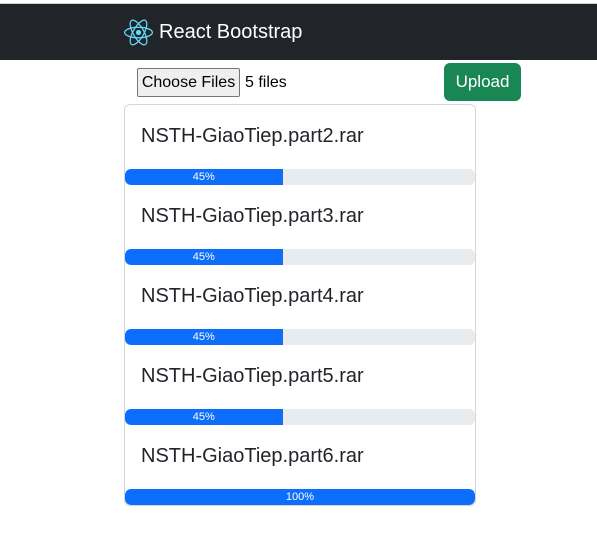 Image resolution: width=597 pixels, height=534 pixels. What do you see at coordinates (252, 376) in the screenshot?
I see `file-name: NSTH-GiaoTiep.part5.rar` at bounding box center [252, 376].